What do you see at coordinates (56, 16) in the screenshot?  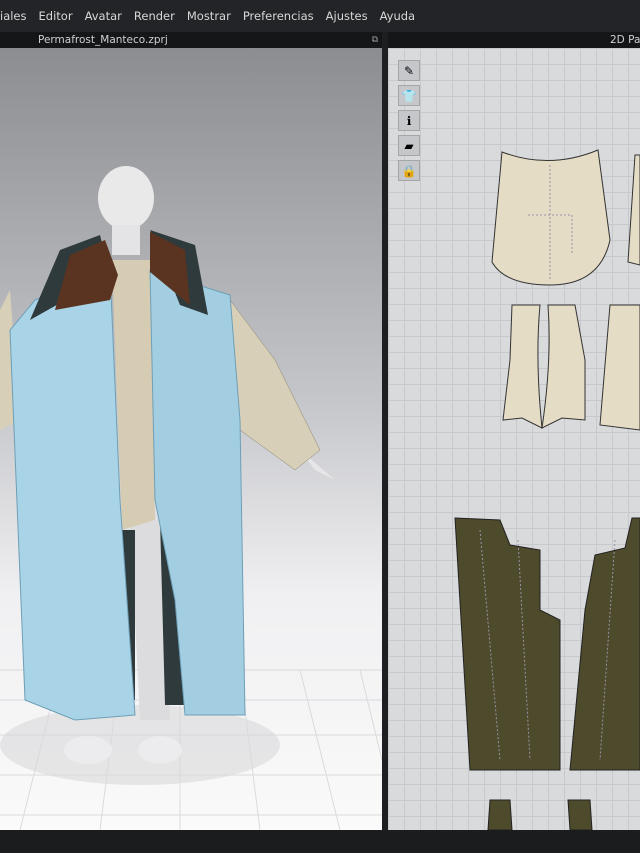 I see `menu-editor: Editor` at bounding box center [56, 16].